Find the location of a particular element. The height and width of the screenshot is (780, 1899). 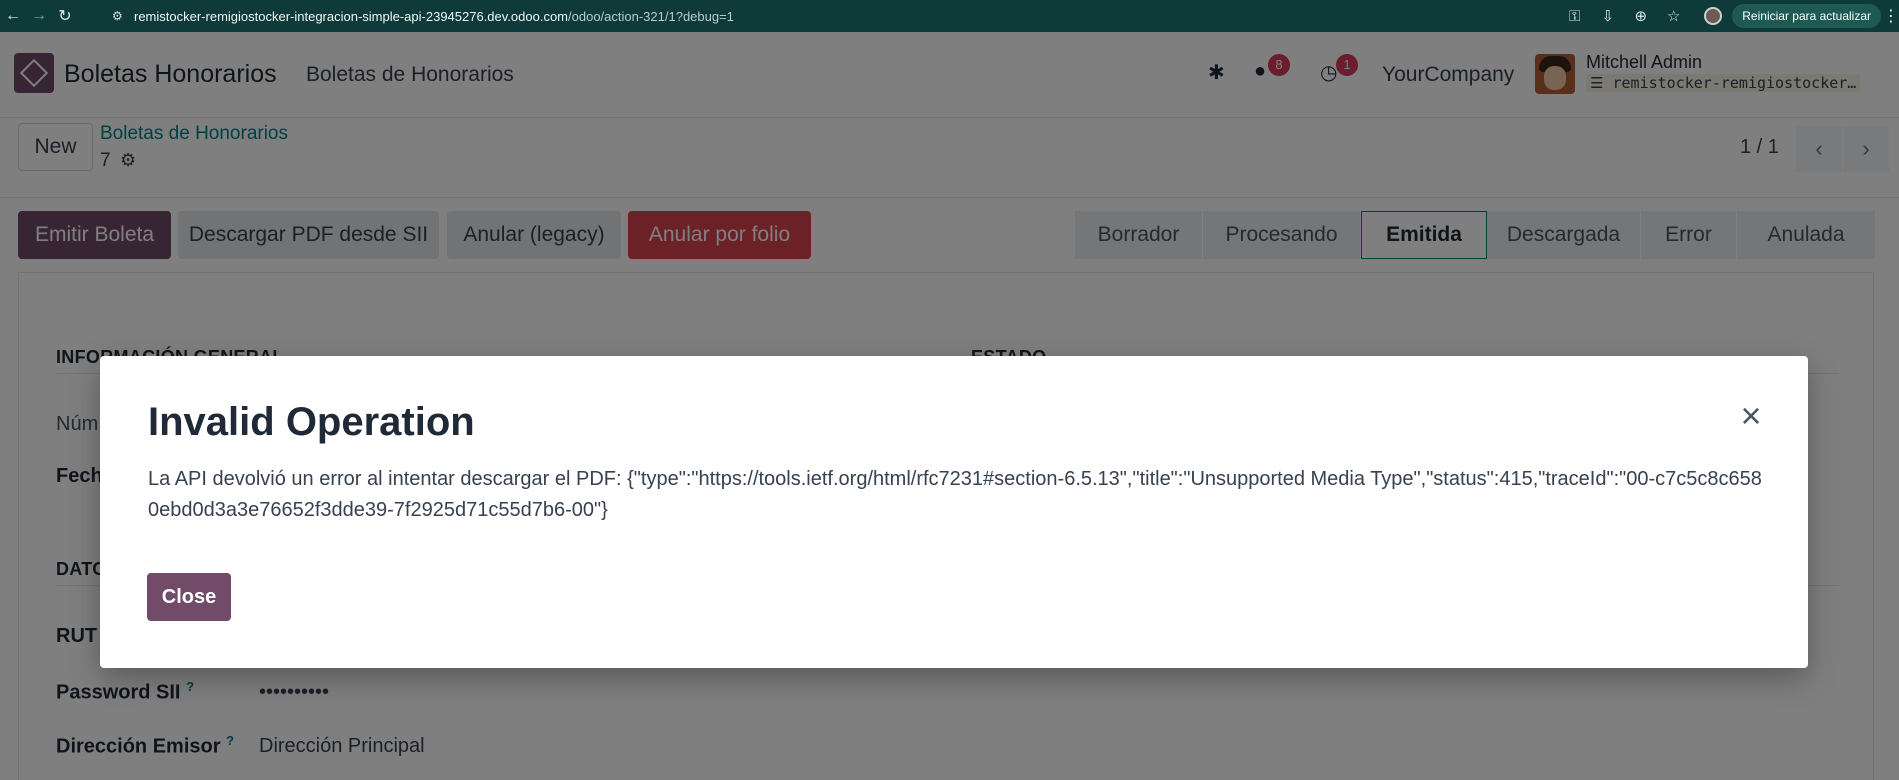

browser-menu-icon: ⋮ is located at coordinates (1891, 16).